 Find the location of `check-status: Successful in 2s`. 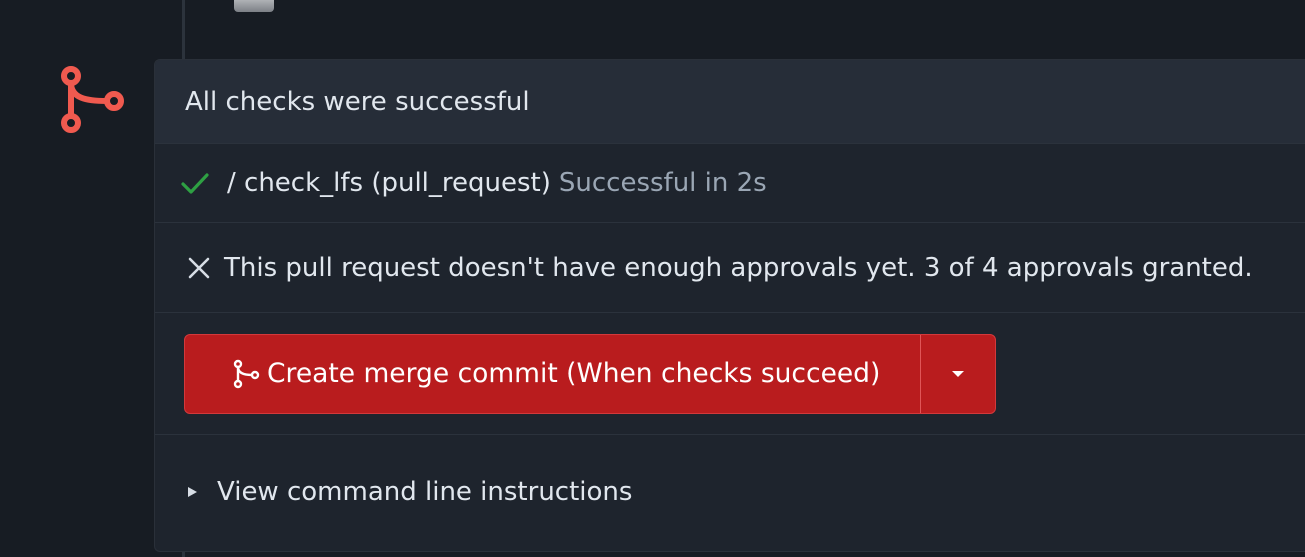

check-status: Successful in 2s is located at coordinates (662, 183).